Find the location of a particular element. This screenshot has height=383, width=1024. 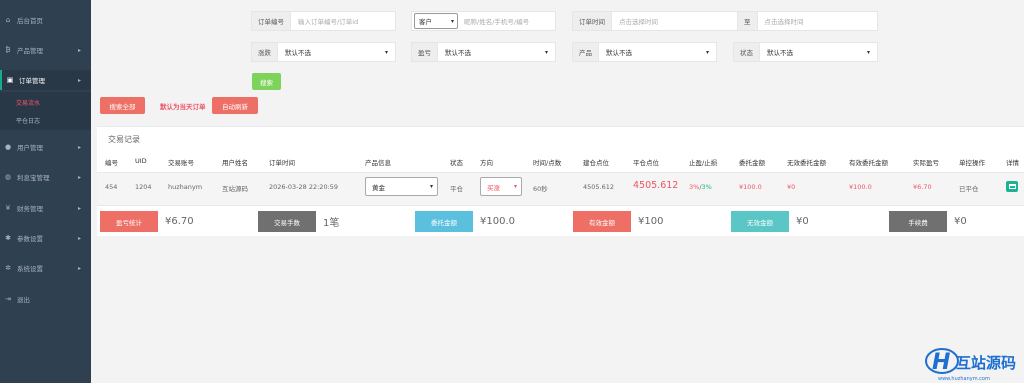

chevron-down-icon: ▾ is located at coordinates (546, 52).